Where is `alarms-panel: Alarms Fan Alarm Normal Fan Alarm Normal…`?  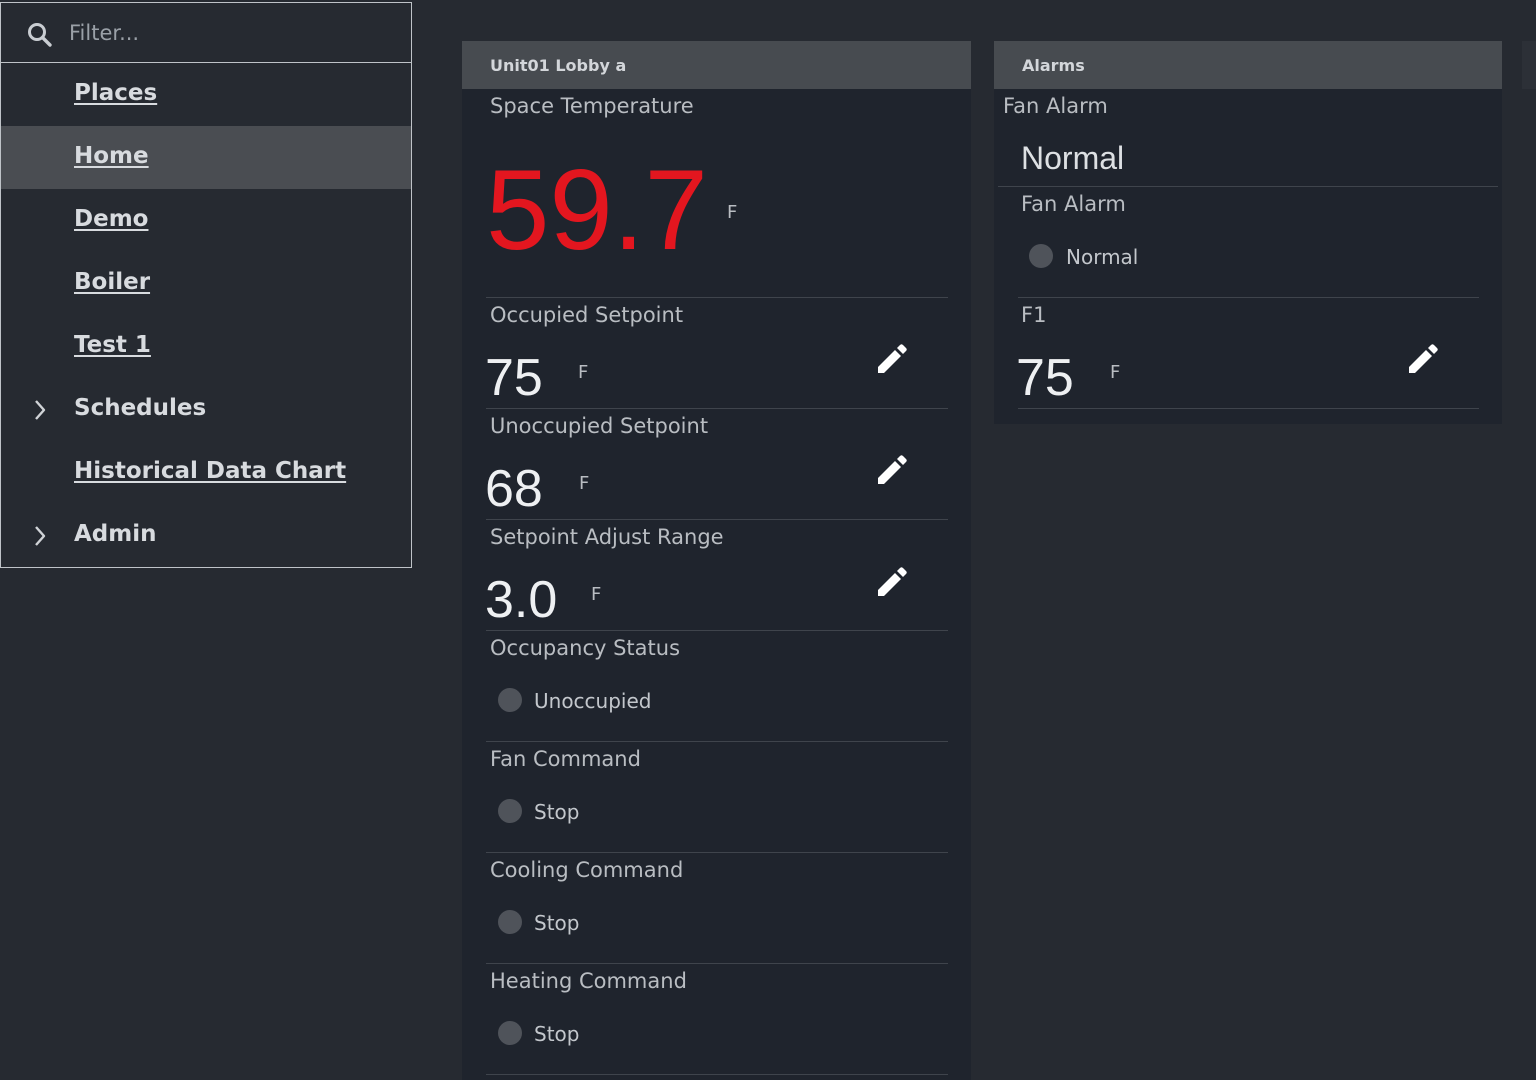
alarms-panel: Alarms Fan Alarm Normal Fan Alarm Normal… is located at coordinates (1248, 232).